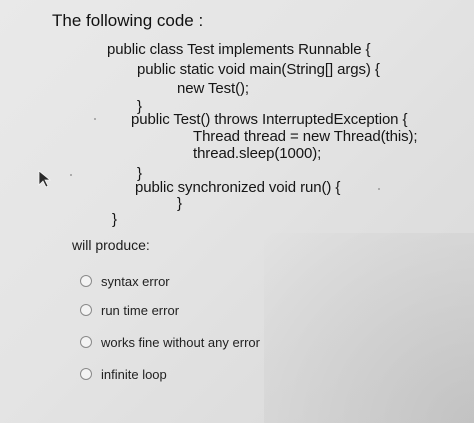  I want to click on question-prompt: will produce:, so click(111, 245).